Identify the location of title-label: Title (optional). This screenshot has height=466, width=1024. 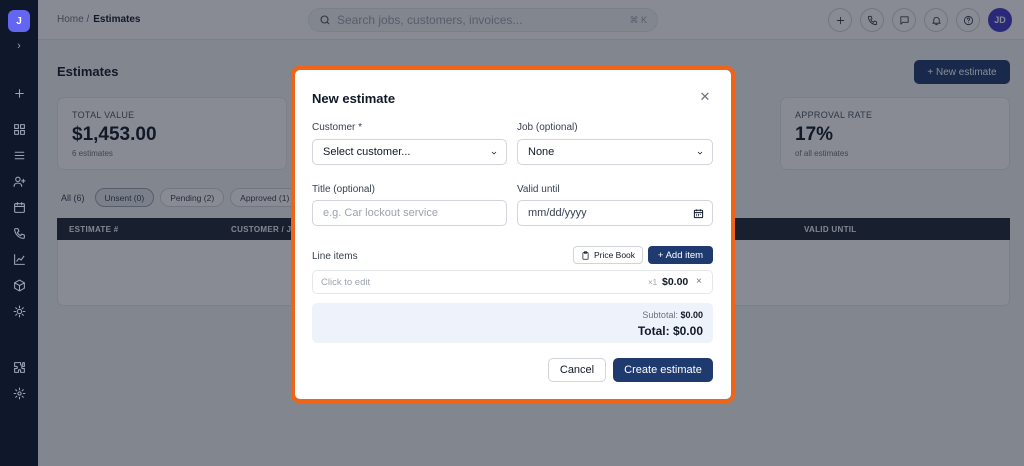
(343, 189).